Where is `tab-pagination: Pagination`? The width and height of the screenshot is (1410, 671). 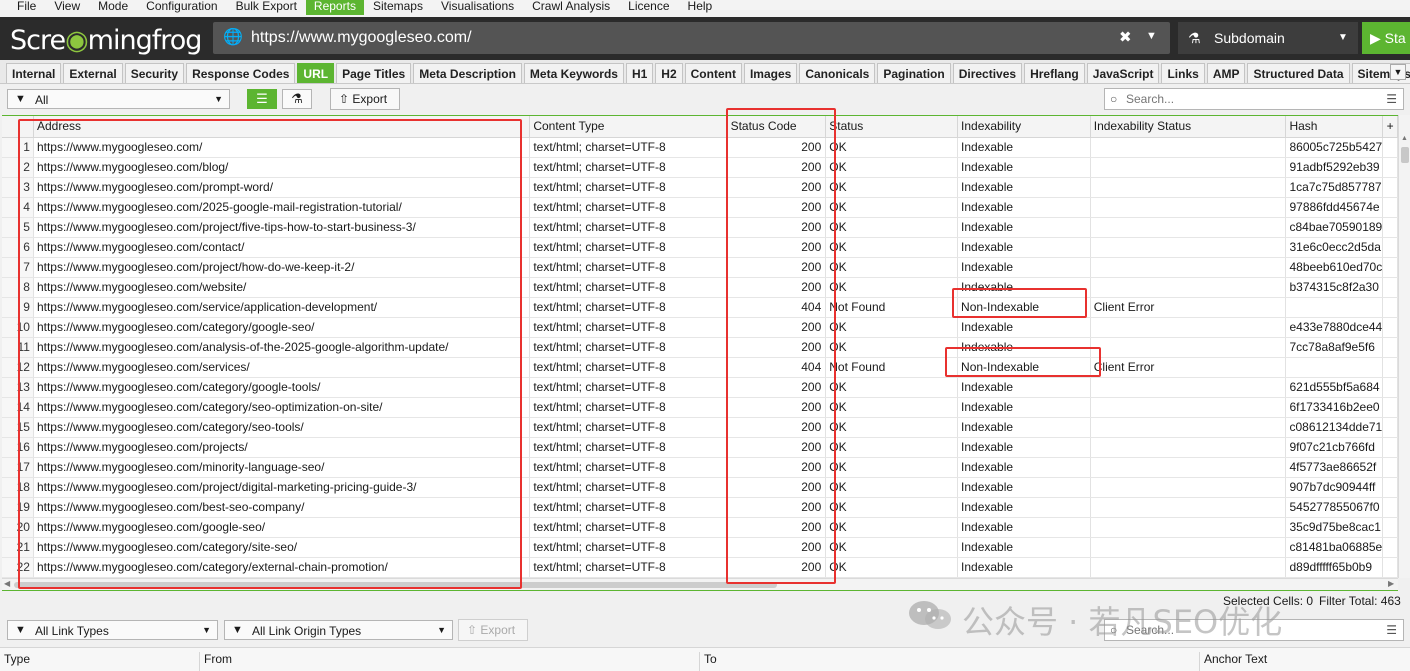
tab-pagination: Pagination is located at coordinates (914, 73).